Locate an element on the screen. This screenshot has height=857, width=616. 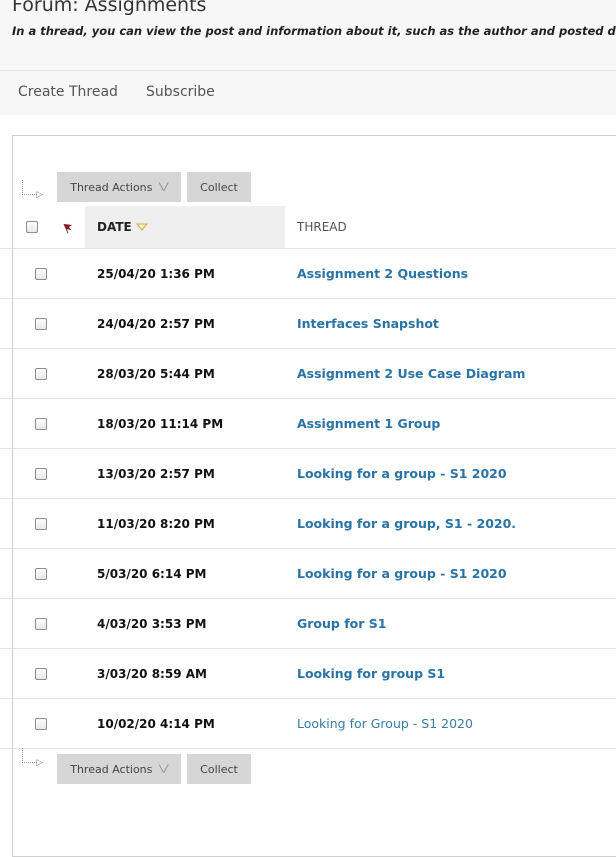
table-bottom-divider is located at coordinates (308, 748).